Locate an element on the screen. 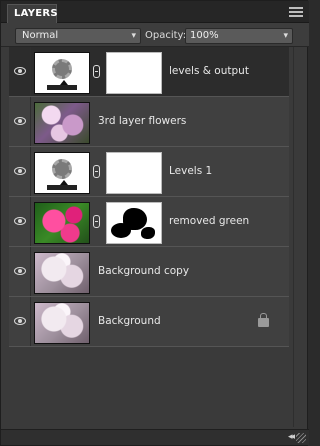  layer-name: Background copy is located at coordinates (144, 271).